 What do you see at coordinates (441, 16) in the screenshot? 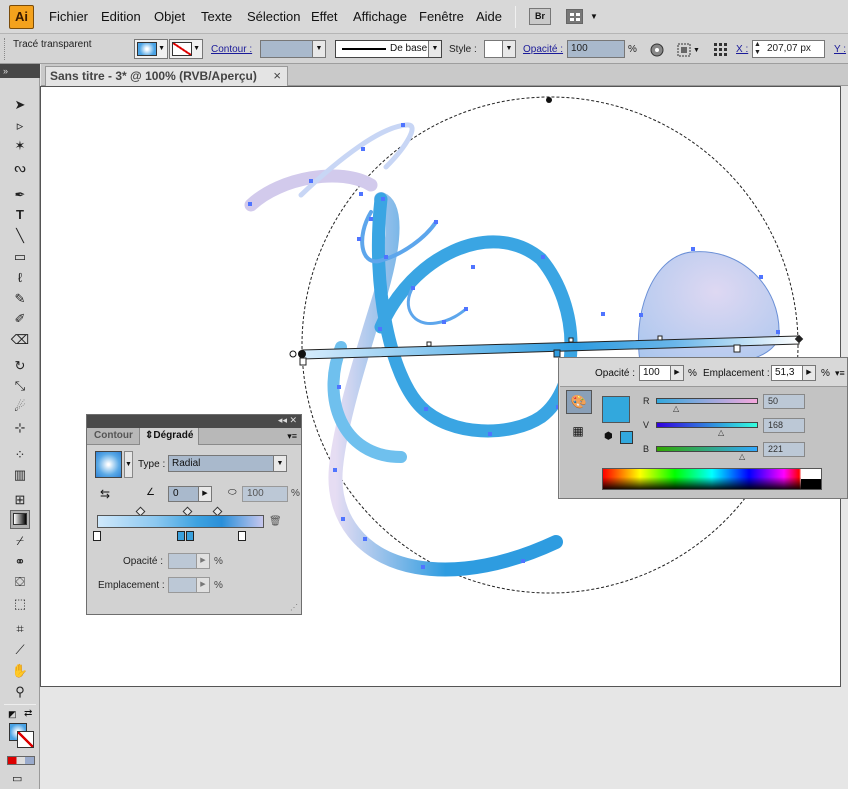
I see `menu-fenetre: Fenêtre` at bounding box center [441, 16].